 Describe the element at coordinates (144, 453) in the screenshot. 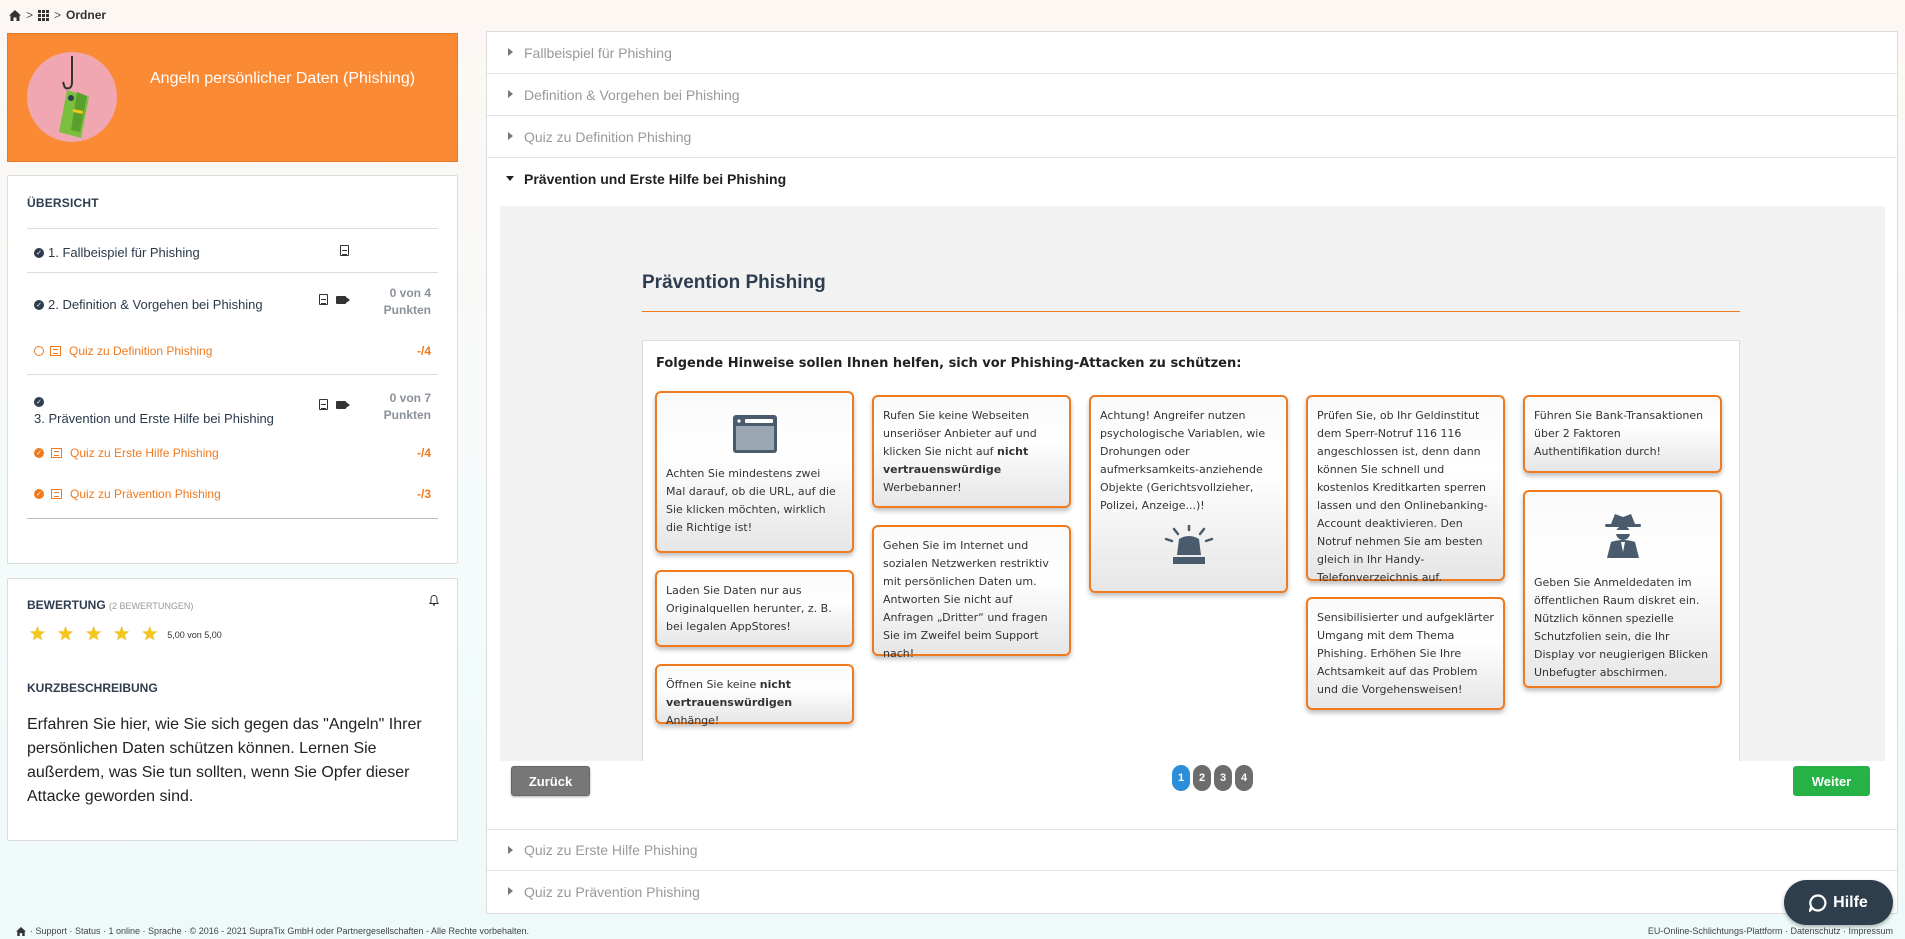

I see `overview-item-label: Quiz zu Erste Hilfe Phishing` at that location.